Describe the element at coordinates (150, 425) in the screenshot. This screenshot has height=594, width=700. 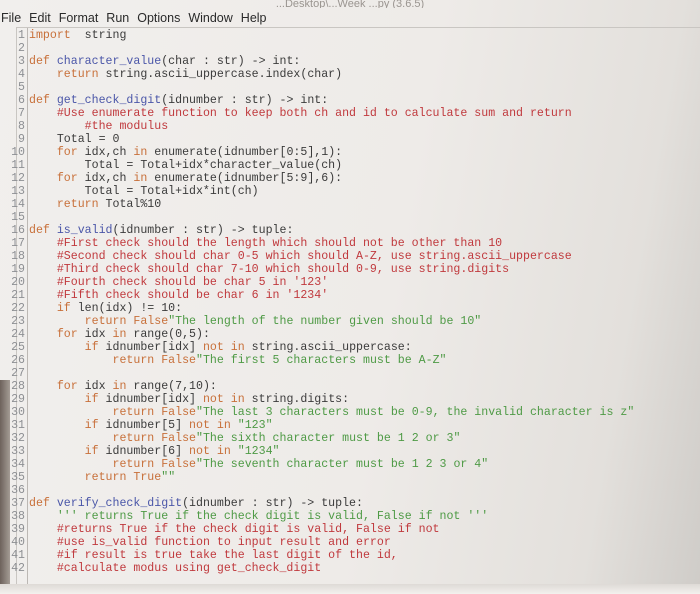
I see `code-text: if idnumber[5] not in "123"` at that location.